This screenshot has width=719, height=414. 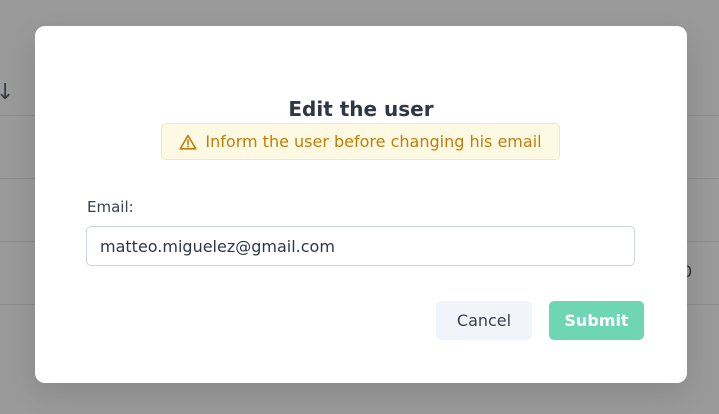 I want to click on cancel-button: Cancel, so click(x=484, y=320).